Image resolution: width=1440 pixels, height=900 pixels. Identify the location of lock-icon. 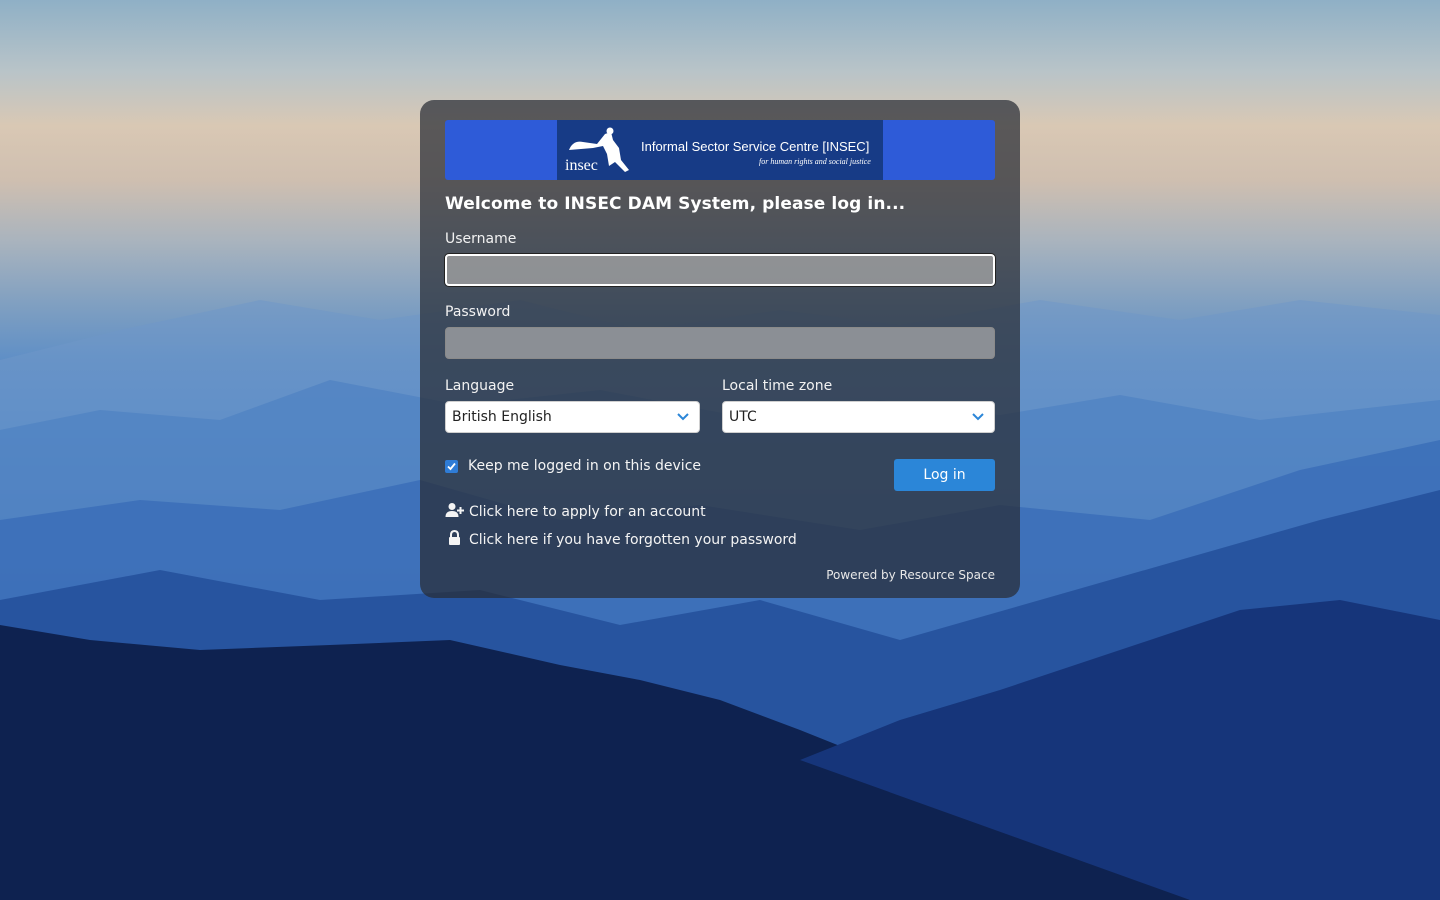
(457, 539).